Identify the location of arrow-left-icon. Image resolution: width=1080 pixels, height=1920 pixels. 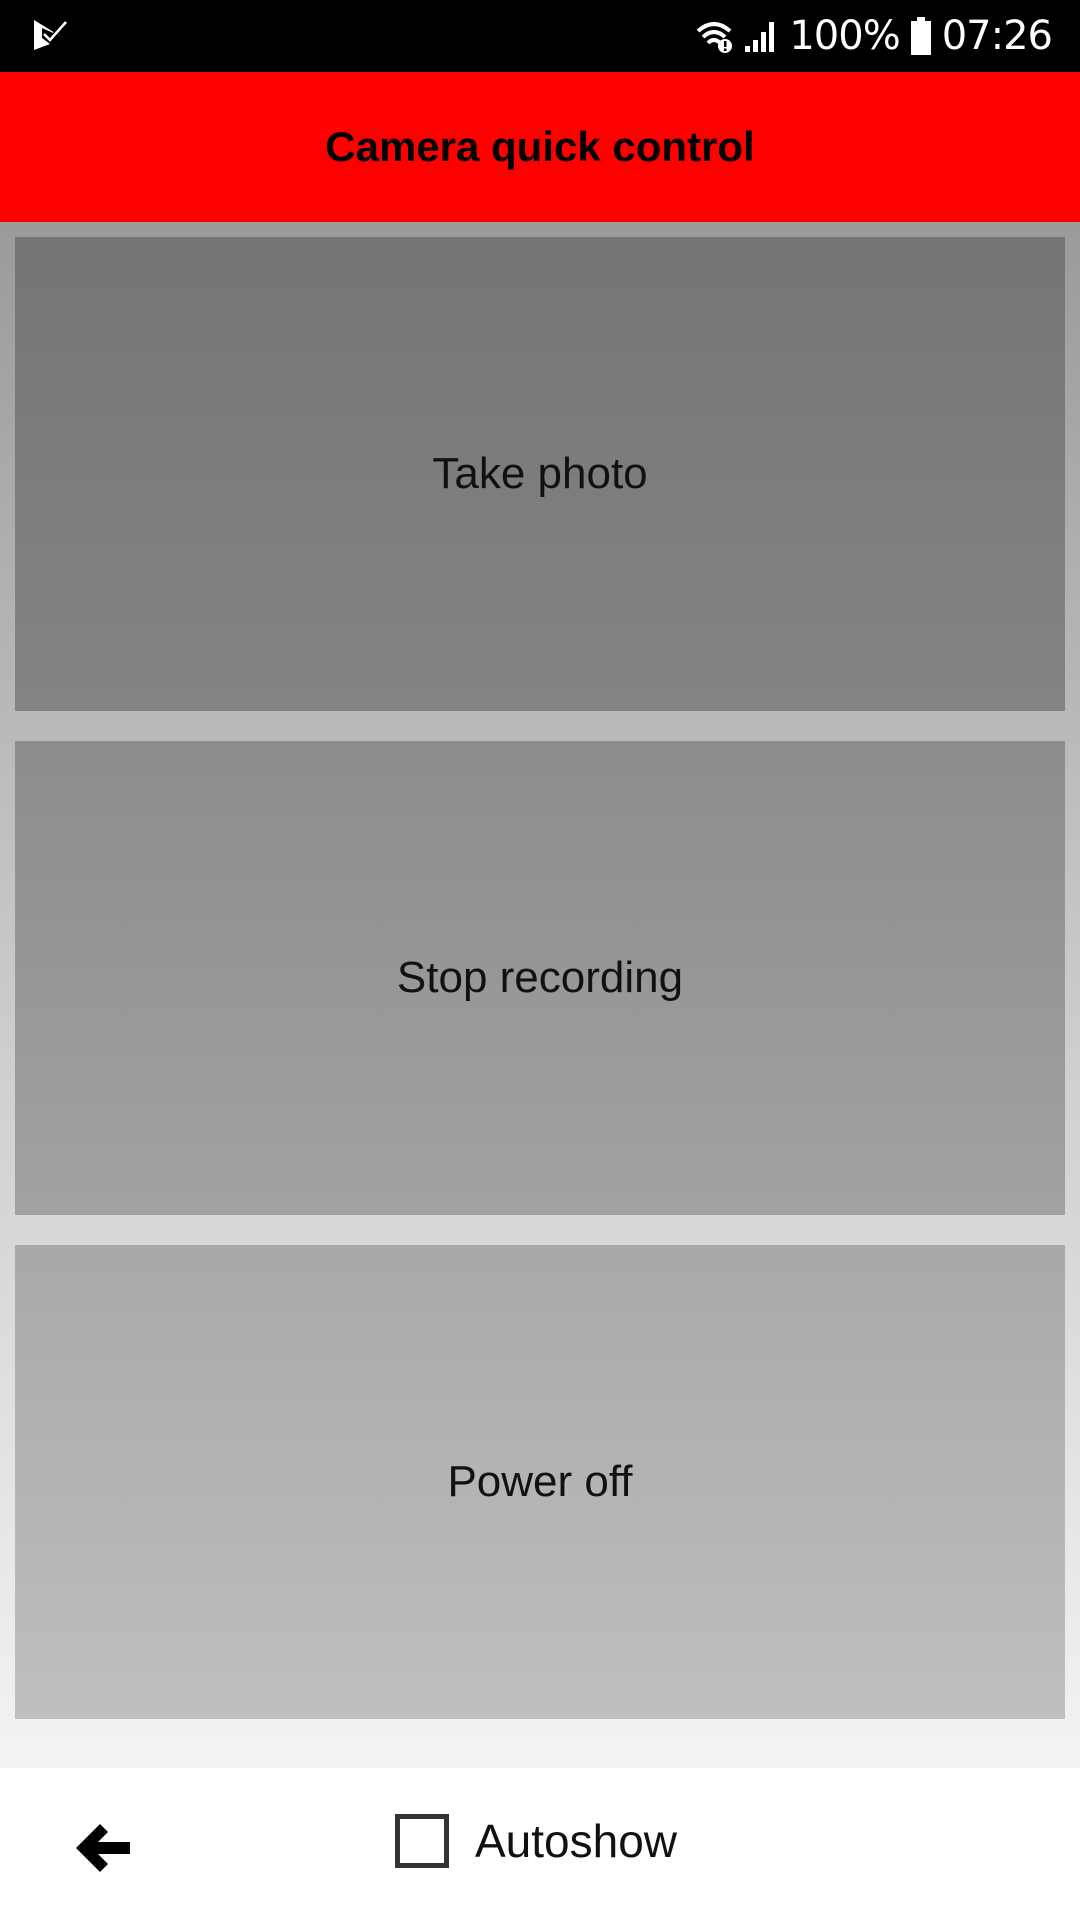
(102, 1850).